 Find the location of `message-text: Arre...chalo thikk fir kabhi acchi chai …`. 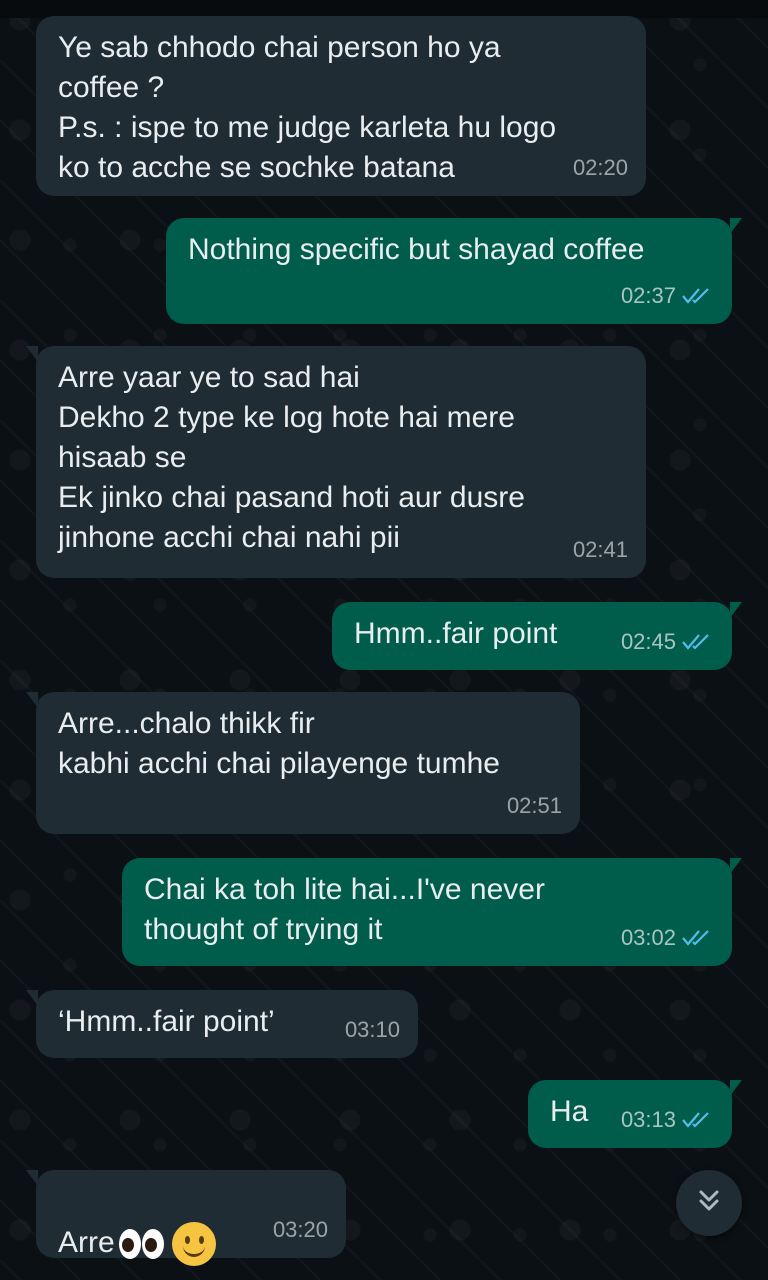

message-text: Arre...chalo thikk fir kabhi acchi chai … is located at coordinates (279, 743).